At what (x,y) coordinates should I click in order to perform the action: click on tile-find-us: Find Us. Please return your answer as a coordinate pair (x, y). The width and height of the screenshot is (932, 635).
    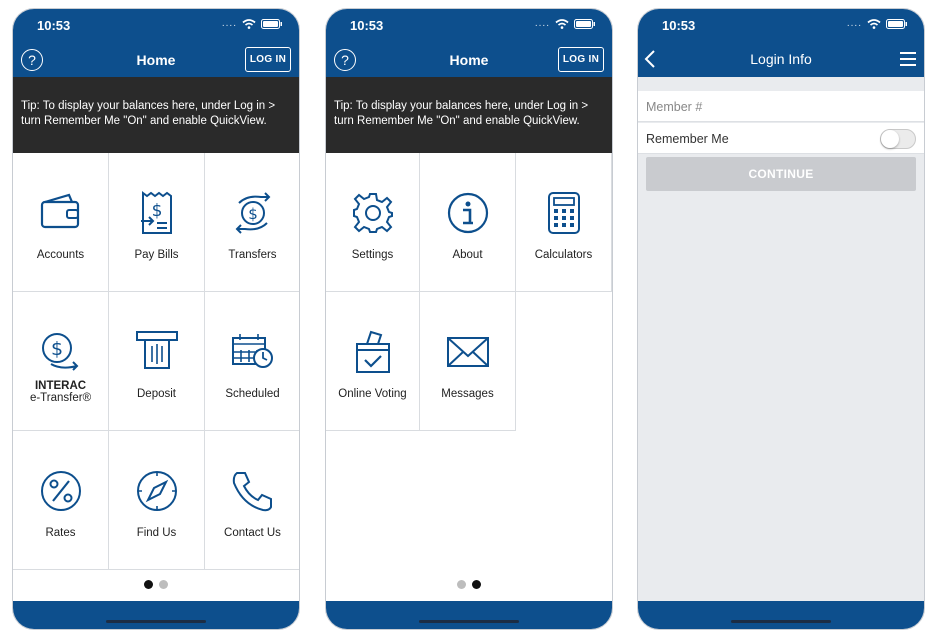
    Looking at the image, I should click on (157, 500).